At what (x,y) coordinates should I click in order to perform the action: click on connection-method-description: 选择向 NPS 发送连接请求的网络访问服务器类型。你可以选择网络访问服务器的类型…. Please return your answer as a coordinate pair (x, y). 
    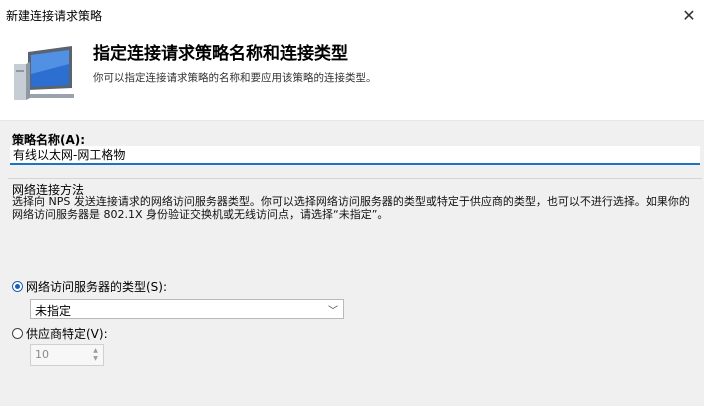
    Looking at the image, I should click on (351, 208).